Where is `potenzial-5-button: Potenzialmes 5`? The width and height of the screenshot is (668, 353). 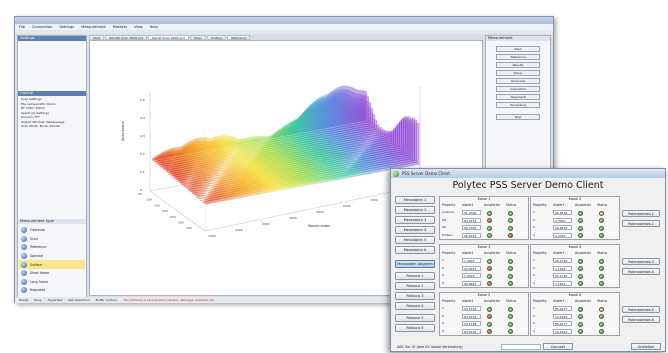 potenzial-5-button: Potenzialmes 5 is located at coordinates (641, 309).